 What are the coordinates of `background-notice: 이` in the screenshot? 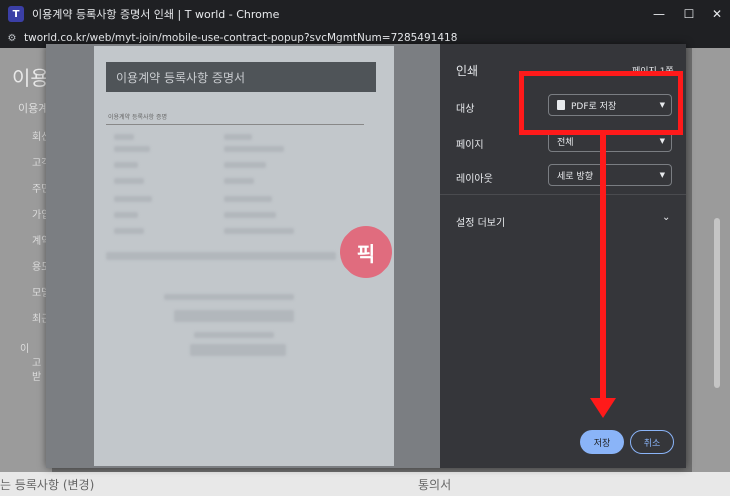 It's located at (25, 349).